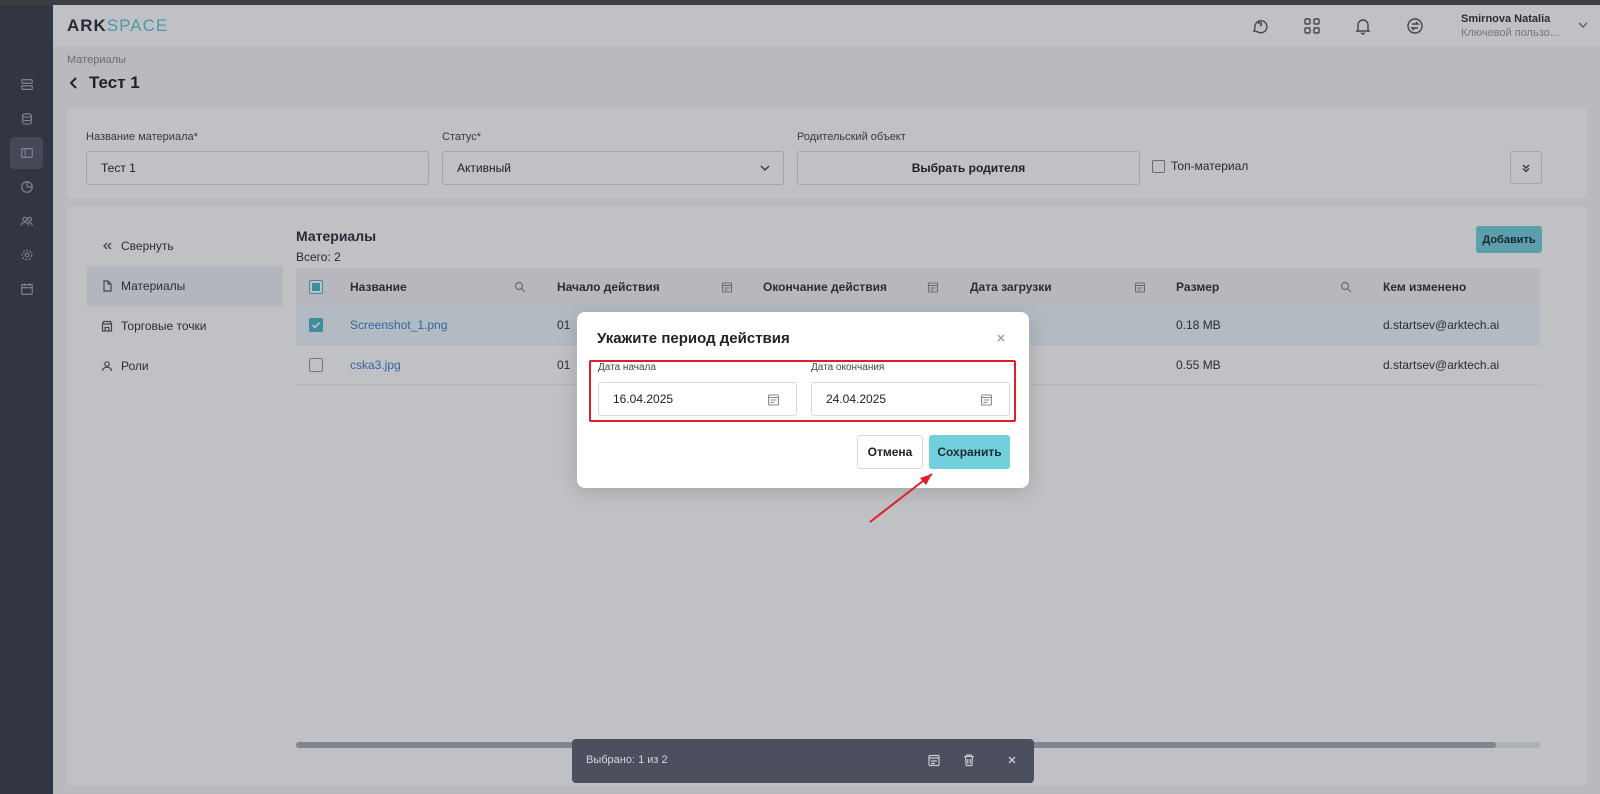  Describe the element at coordinates (910, 399) in the screenshot. I see `end-date-input: 24.04.2025` at that location.